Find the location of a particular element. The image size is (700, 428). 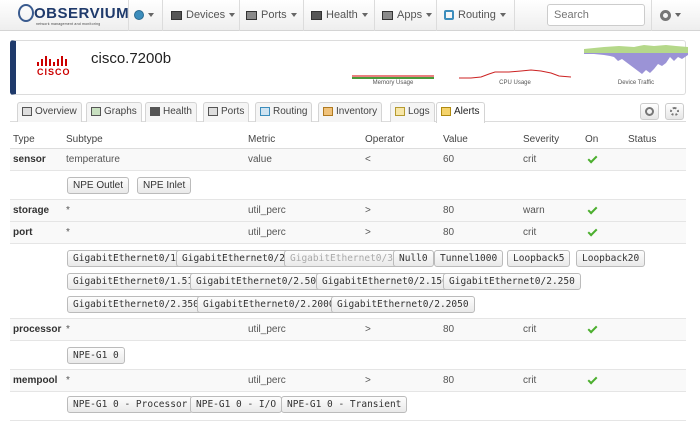

entity-list: NPE-G1 0 is located at coordinates (348, 355).